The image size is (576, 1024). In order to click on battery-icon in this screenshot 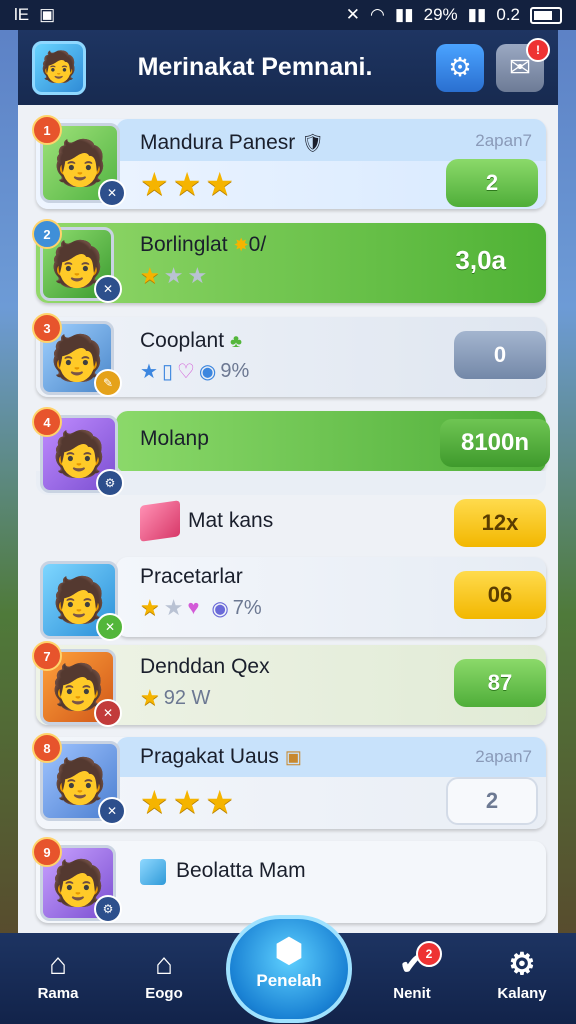, I will do `click(546, 15)`.